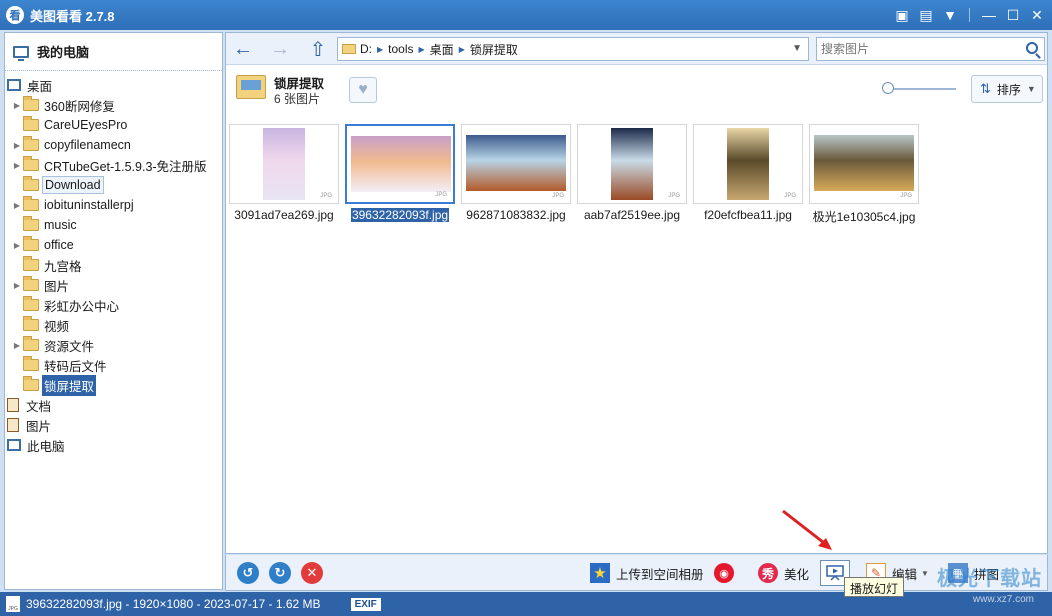 This screenshot has height=616, width=1052. What do you see at coordinates (985, 88) in the screenshot?
I see `sort-icon: ⇅` at bounding box center [985, 88].